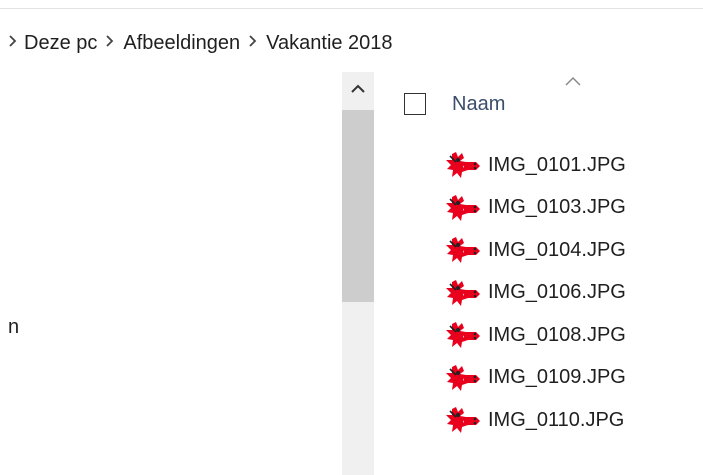 The width and height of the screenshot is (703, 475). I want to click on column-header-row: Naam, so click(454, 104).